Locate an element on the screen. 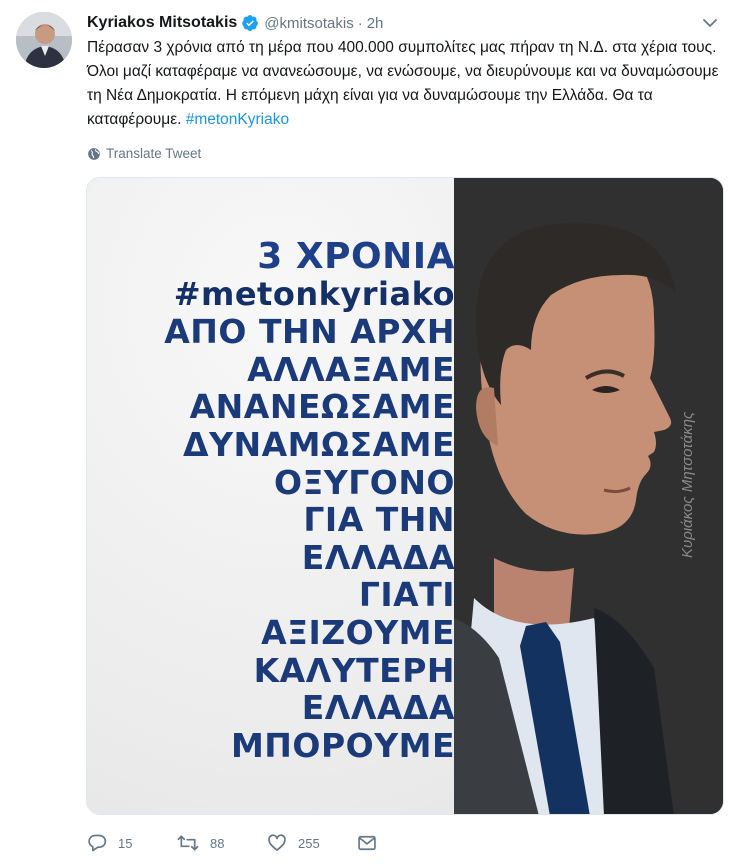 Image resolution: width=735 pixels, height=868 pixels. slogan-line: ΓΙΑΤΙ is located at coordinates (406, 595).